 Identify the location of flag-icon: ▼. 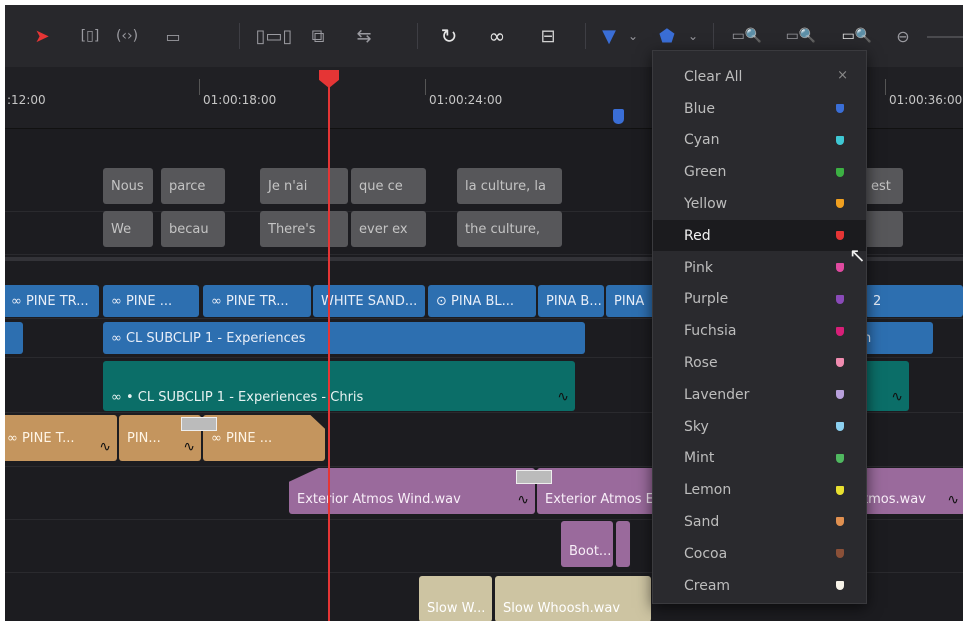
(609, 36).